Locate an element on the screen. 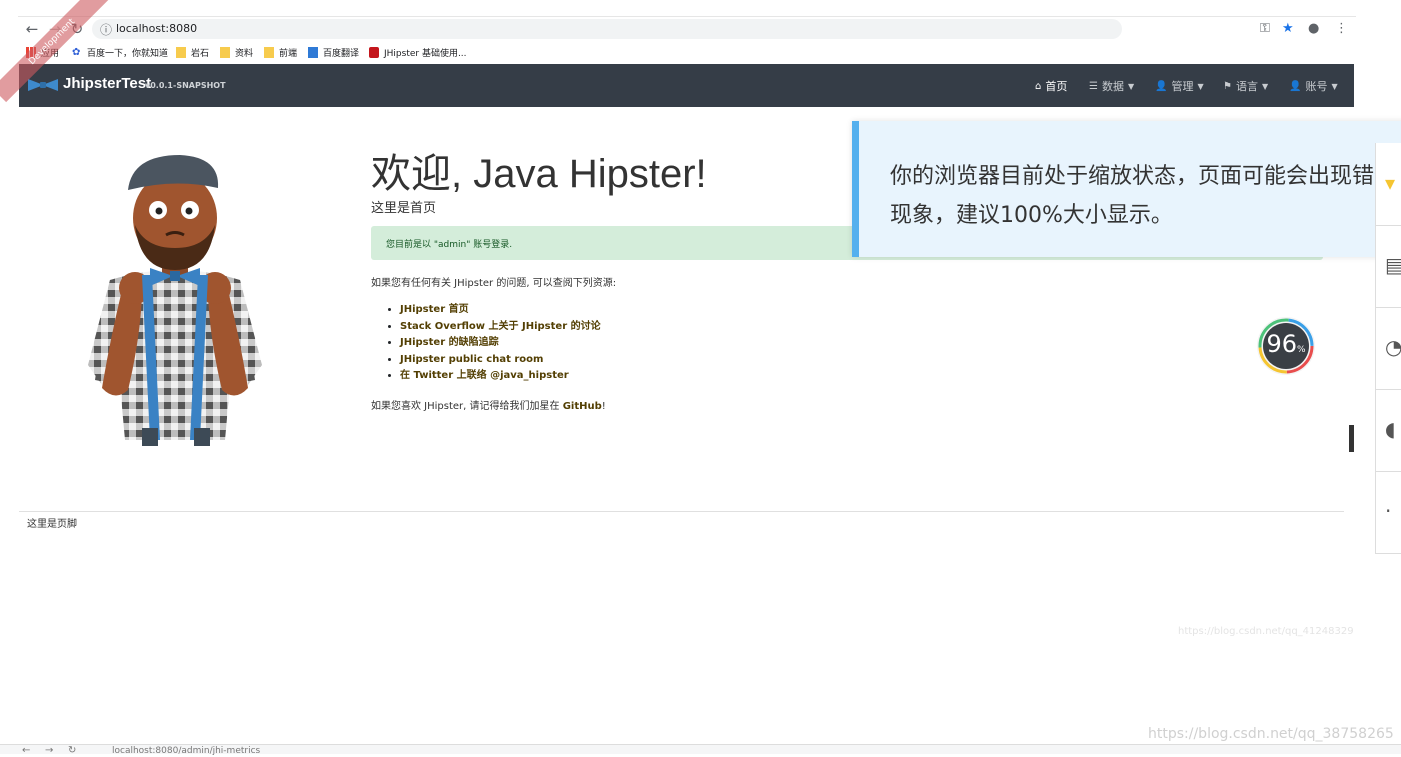 The image size is (1401, 757). grid-icon: ▤ is located at coordinates (1393, 265).